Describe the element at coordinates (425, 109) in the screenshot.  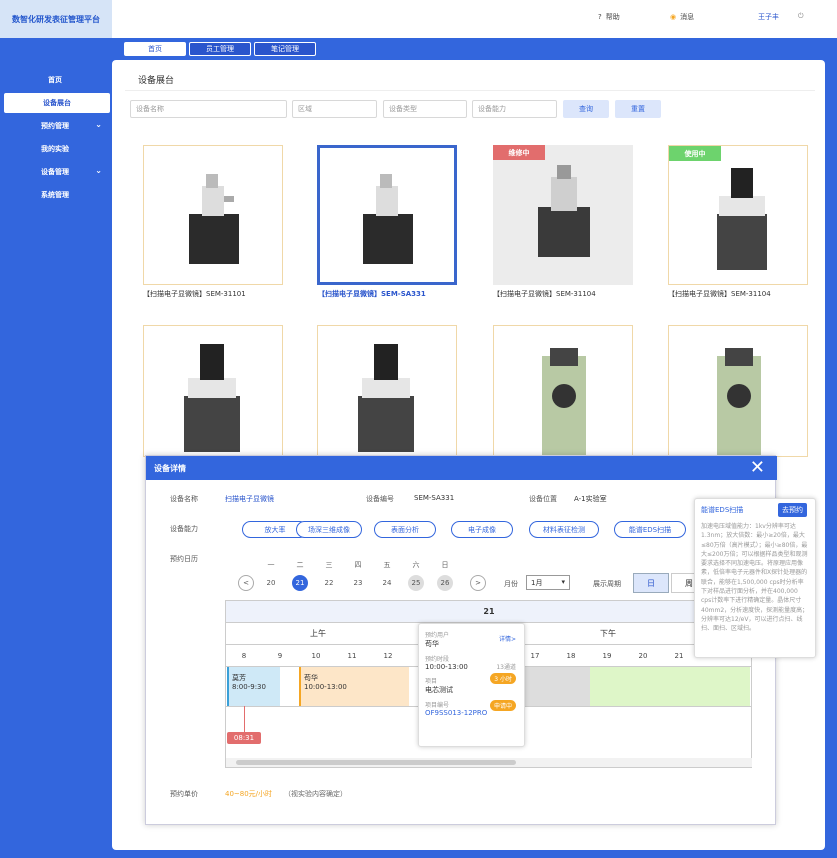
I see `device-type-input: 设备类型` at that location.